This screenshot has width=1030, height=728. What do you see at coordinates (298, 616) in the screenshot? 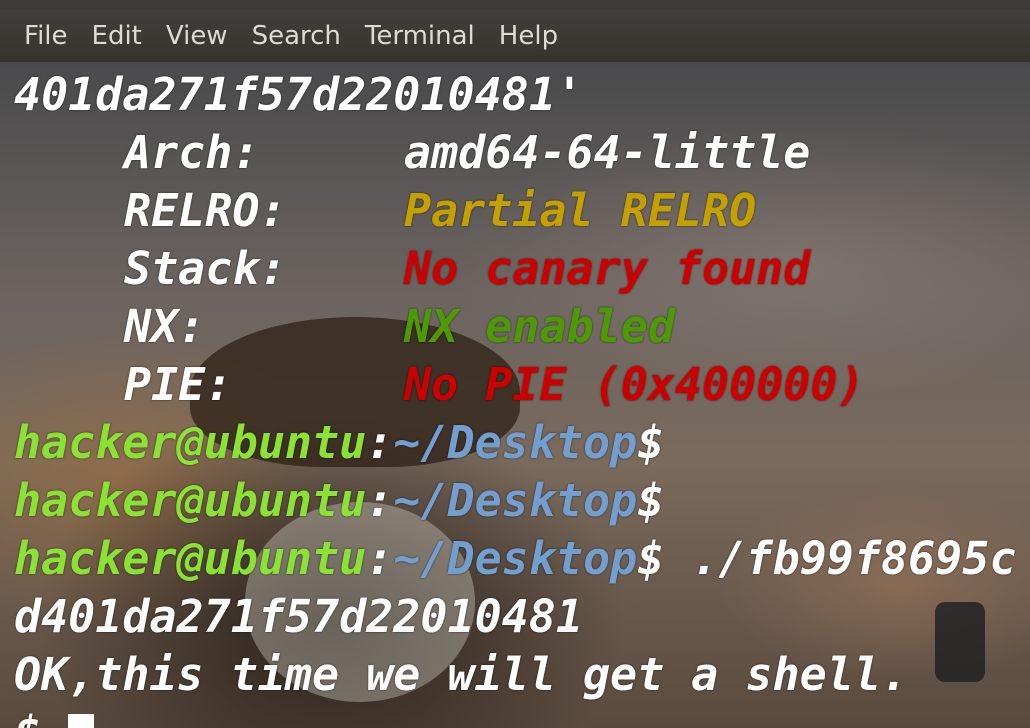
I see `output-hash: d401da271f57d22010481` at bounding box center [298, 616].